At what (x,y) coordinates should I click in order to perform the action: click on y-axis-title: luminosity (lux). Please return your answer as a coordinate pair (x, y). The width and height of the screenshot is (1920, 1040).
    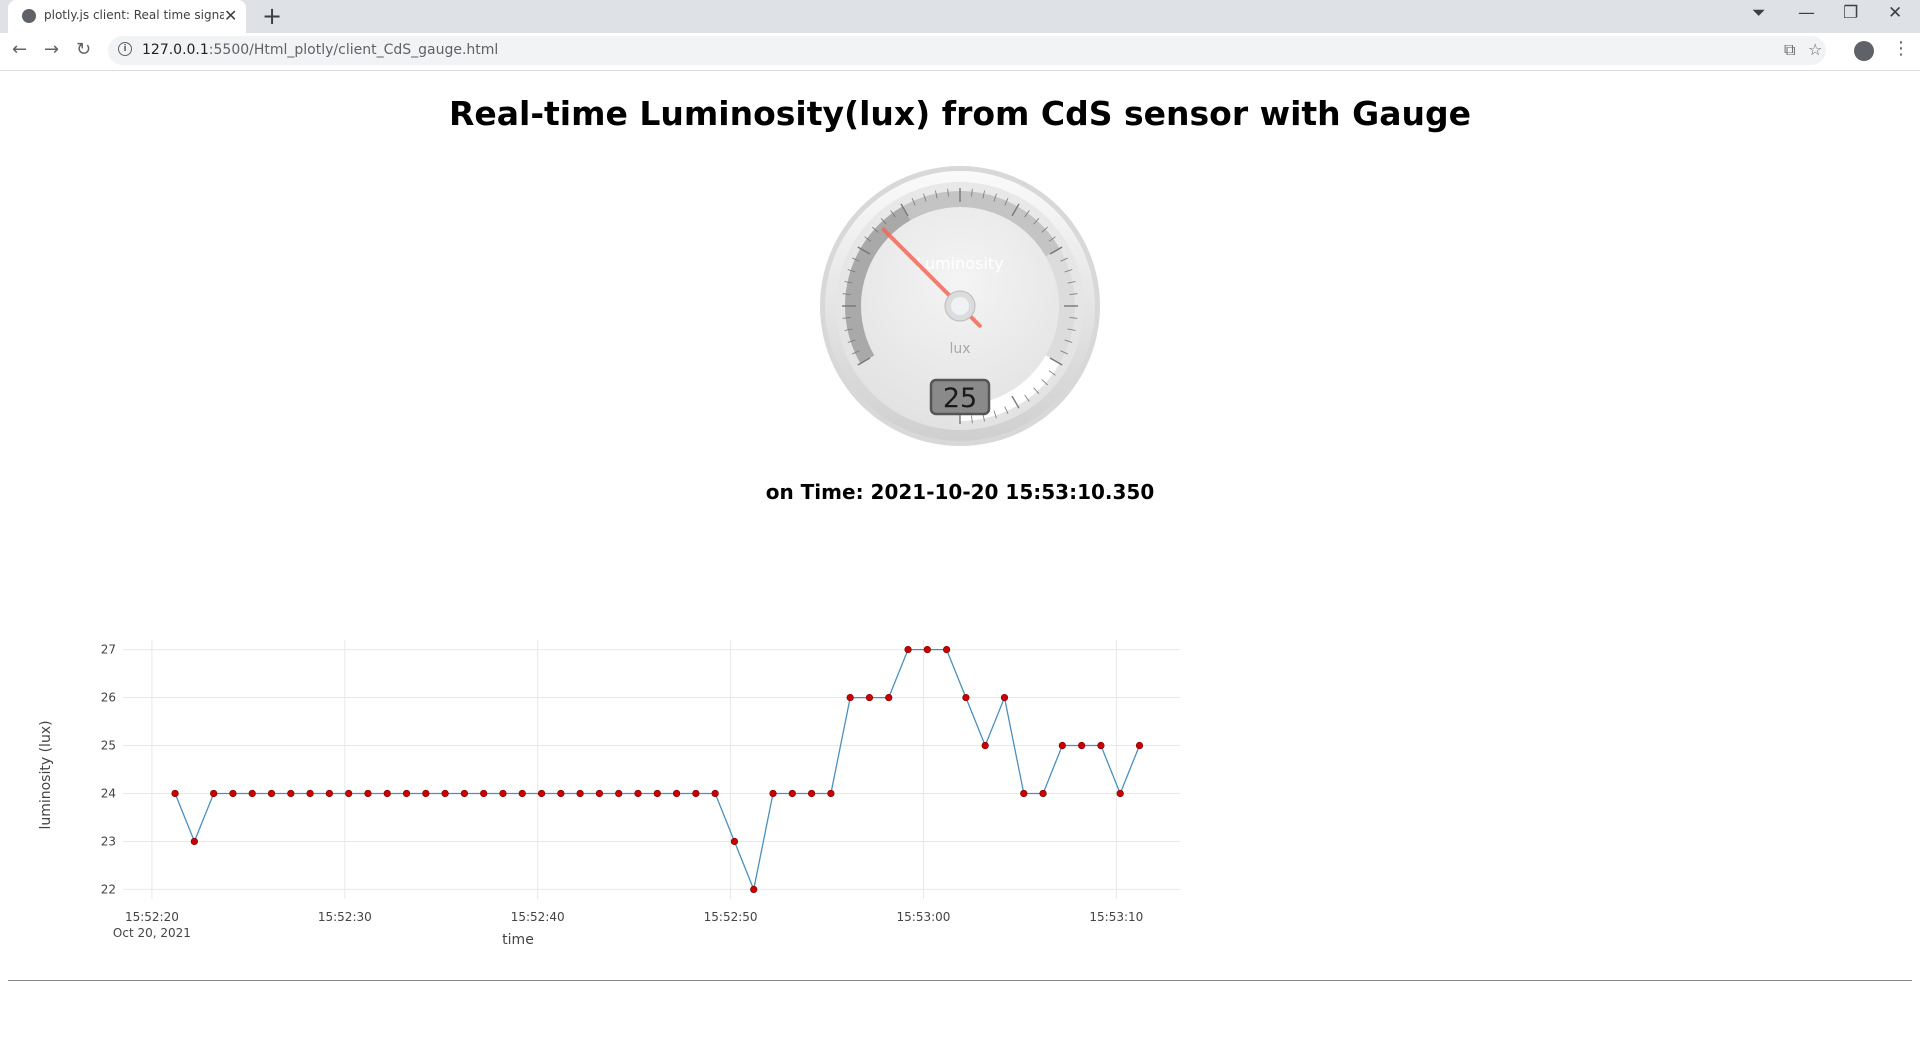
    Looking at the image, I should click on (46, 774).